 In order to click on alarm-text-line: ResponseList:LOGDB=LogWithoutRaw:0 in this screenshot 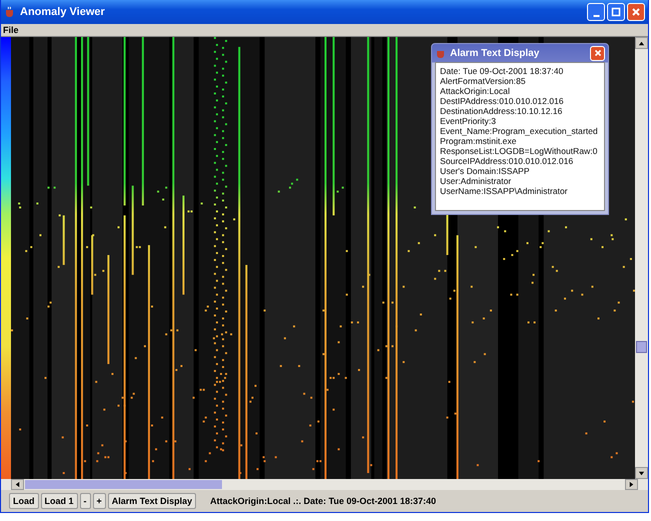, I will do `click(519, 151)`.